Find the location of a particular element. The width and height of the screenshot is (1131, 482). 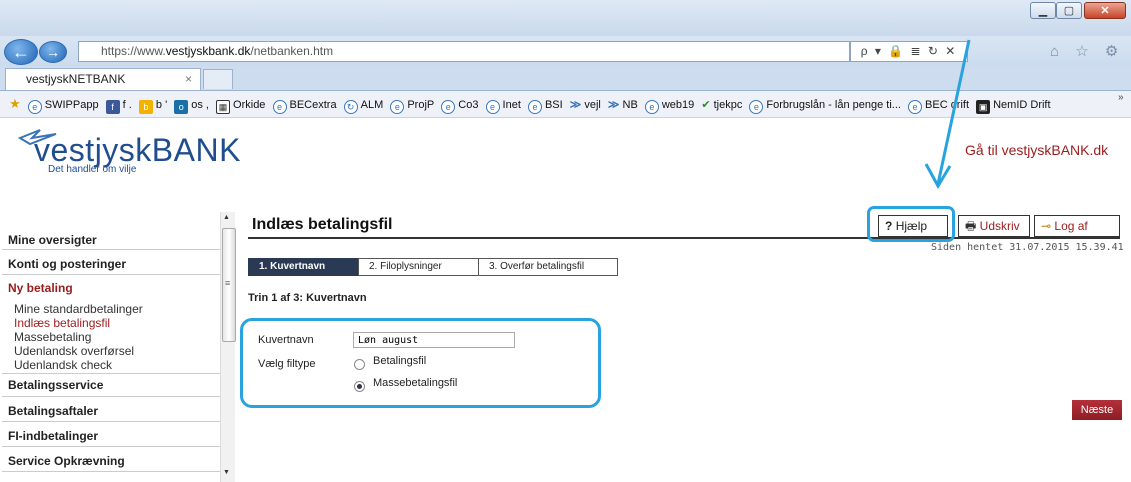

facebook-icon: f is located at coordinates (112, 107).